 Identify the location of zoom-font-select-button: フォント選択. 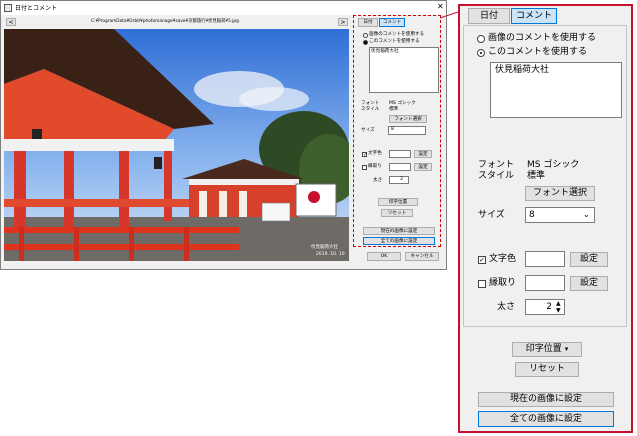
(560, 193).